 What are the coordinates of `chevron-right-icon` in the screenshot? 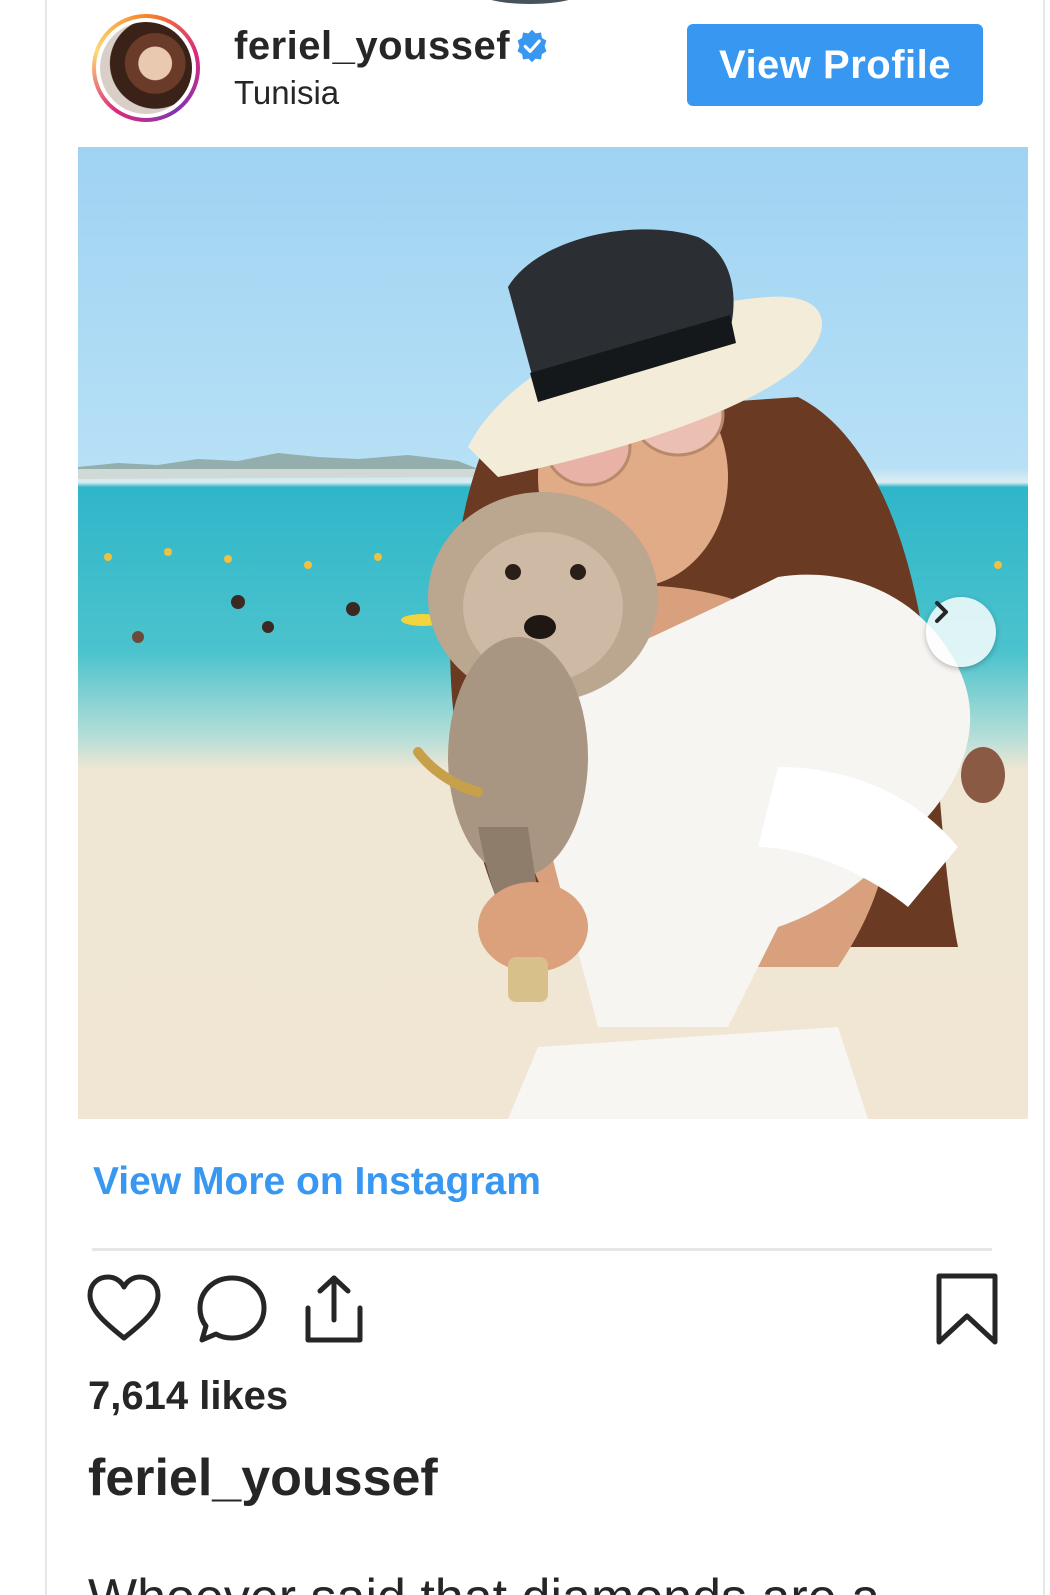 It's located at (941, 612).